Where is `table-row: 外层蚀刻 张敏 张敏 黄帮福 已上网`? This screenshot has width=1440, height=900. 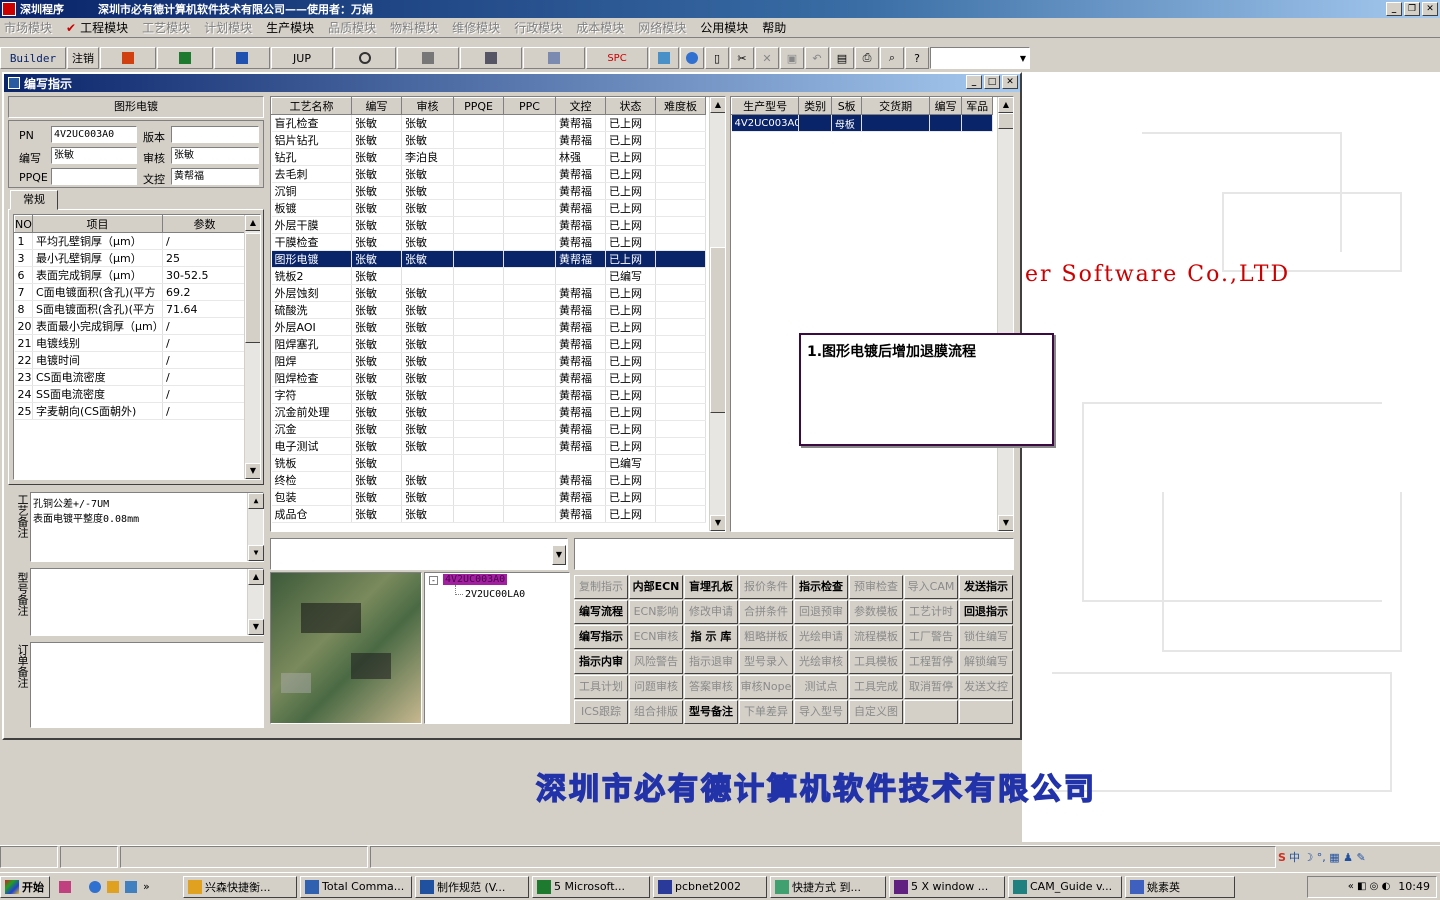 table-row: 外层蚀刻 张敏 张敏 黄帮福 已上网 is located at coordinates (488, 293).